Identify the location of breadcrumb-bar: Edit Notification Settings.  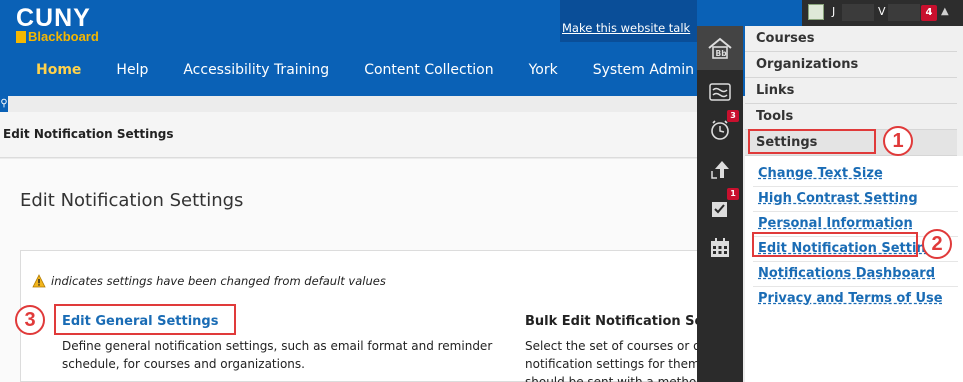
(348, 135).